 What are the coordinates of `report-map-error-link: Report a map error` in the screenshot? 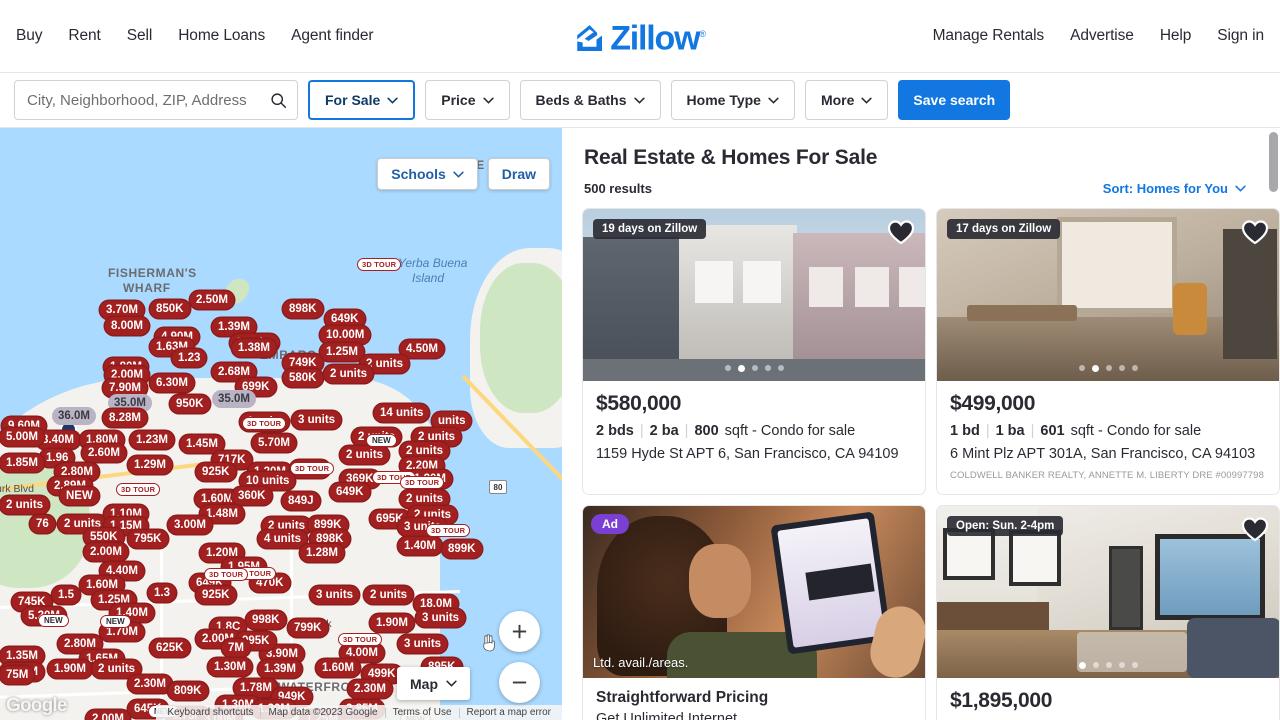 It's located at (509, 712).